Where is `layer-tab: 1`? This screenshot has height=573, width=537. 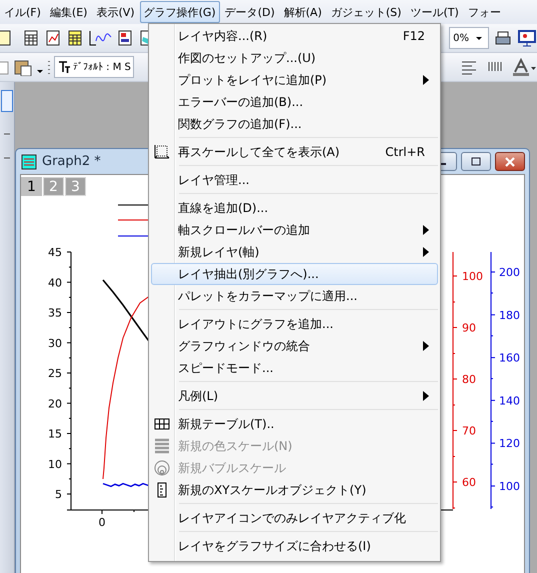 layer-tab: 1 is located at coordinates (31, 186).